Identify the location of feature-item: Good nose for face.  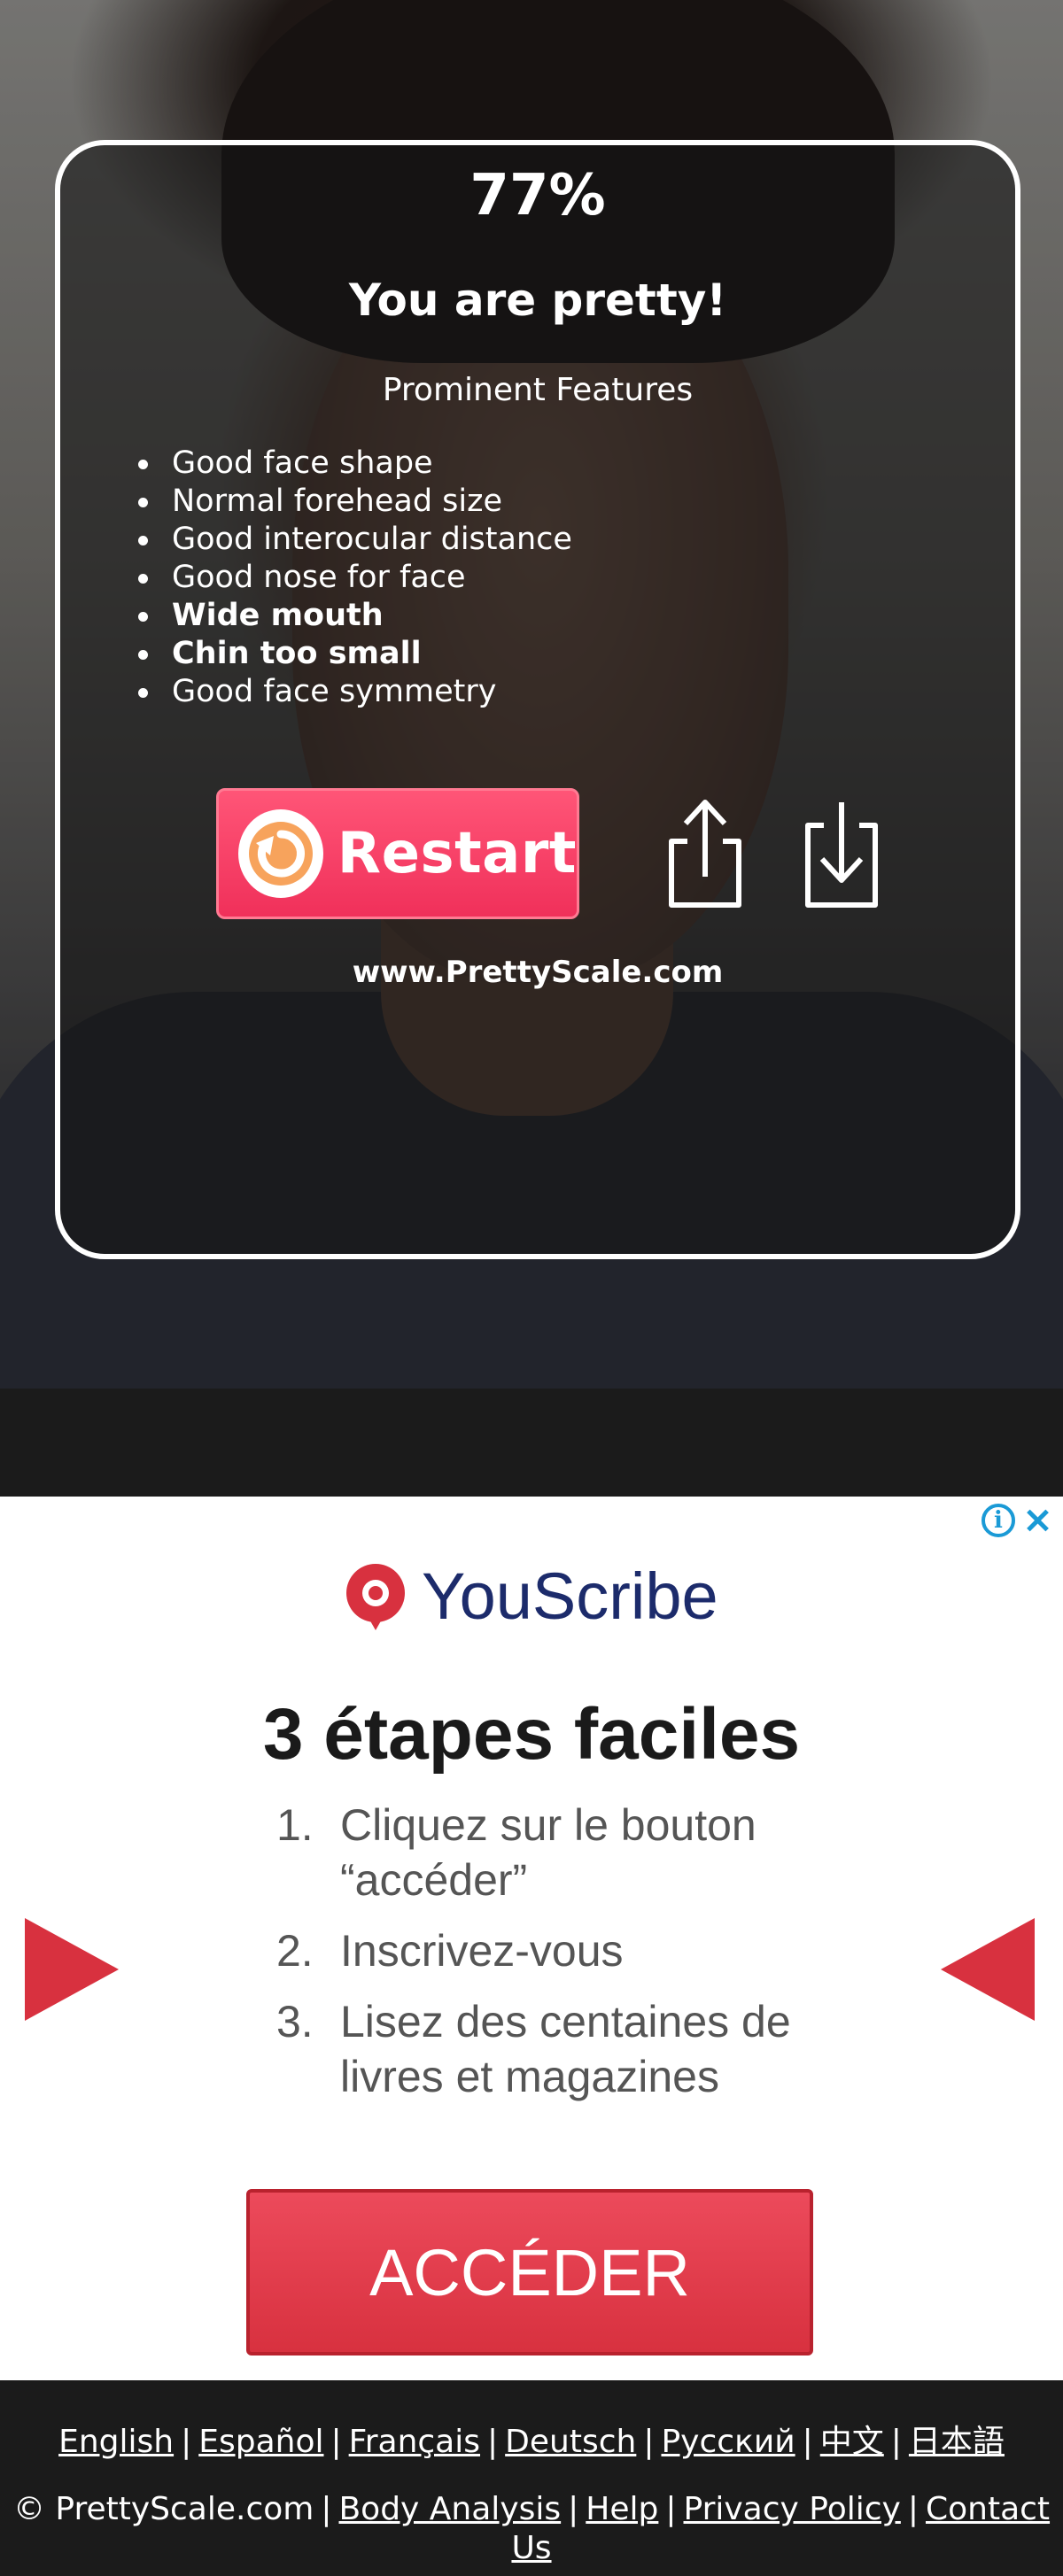
(350, 578).